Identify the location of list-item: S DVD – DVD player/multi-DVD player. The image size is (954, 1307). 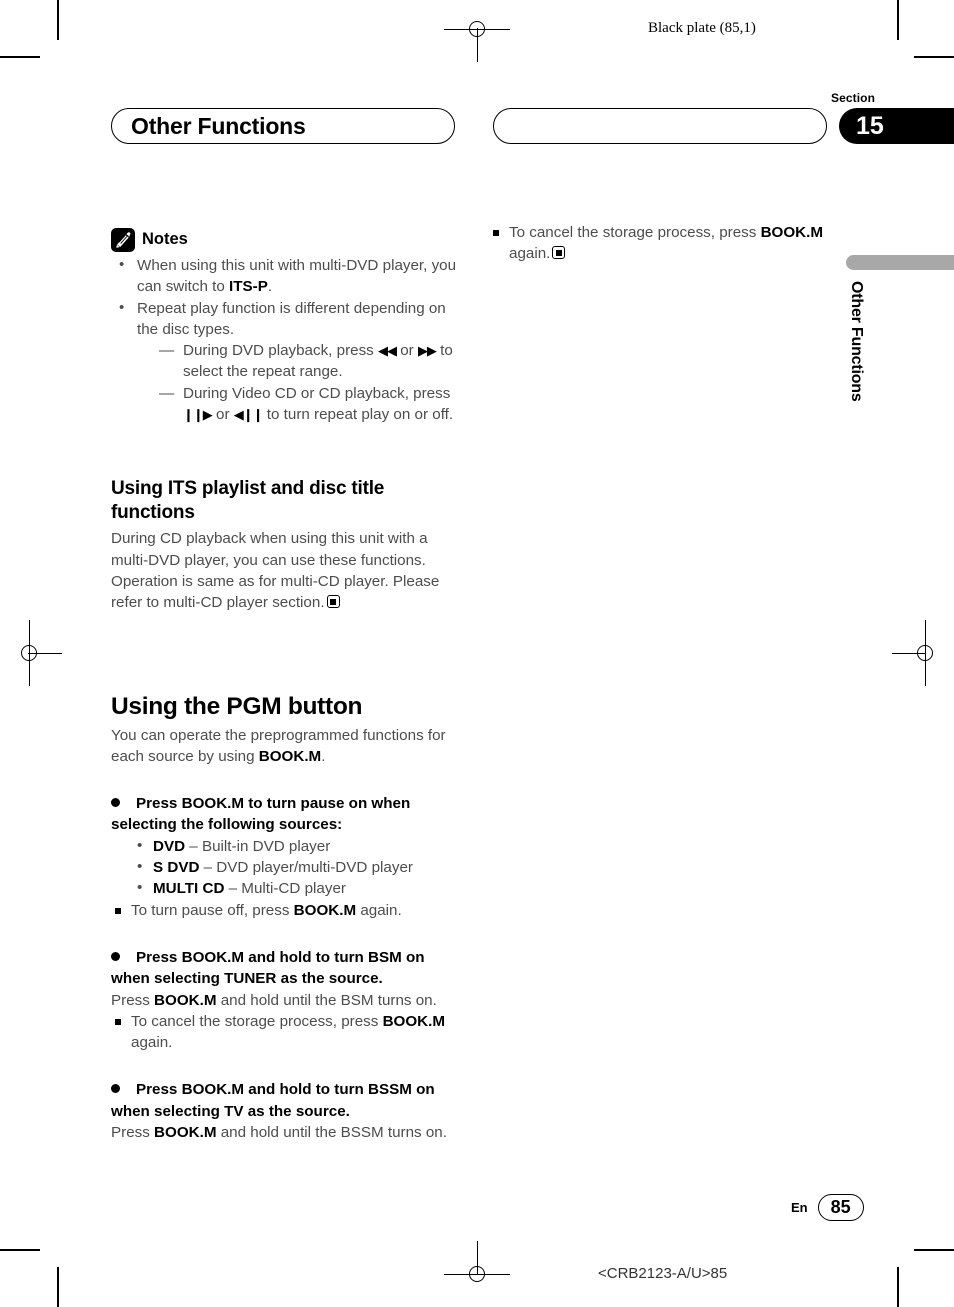
(294, 867).